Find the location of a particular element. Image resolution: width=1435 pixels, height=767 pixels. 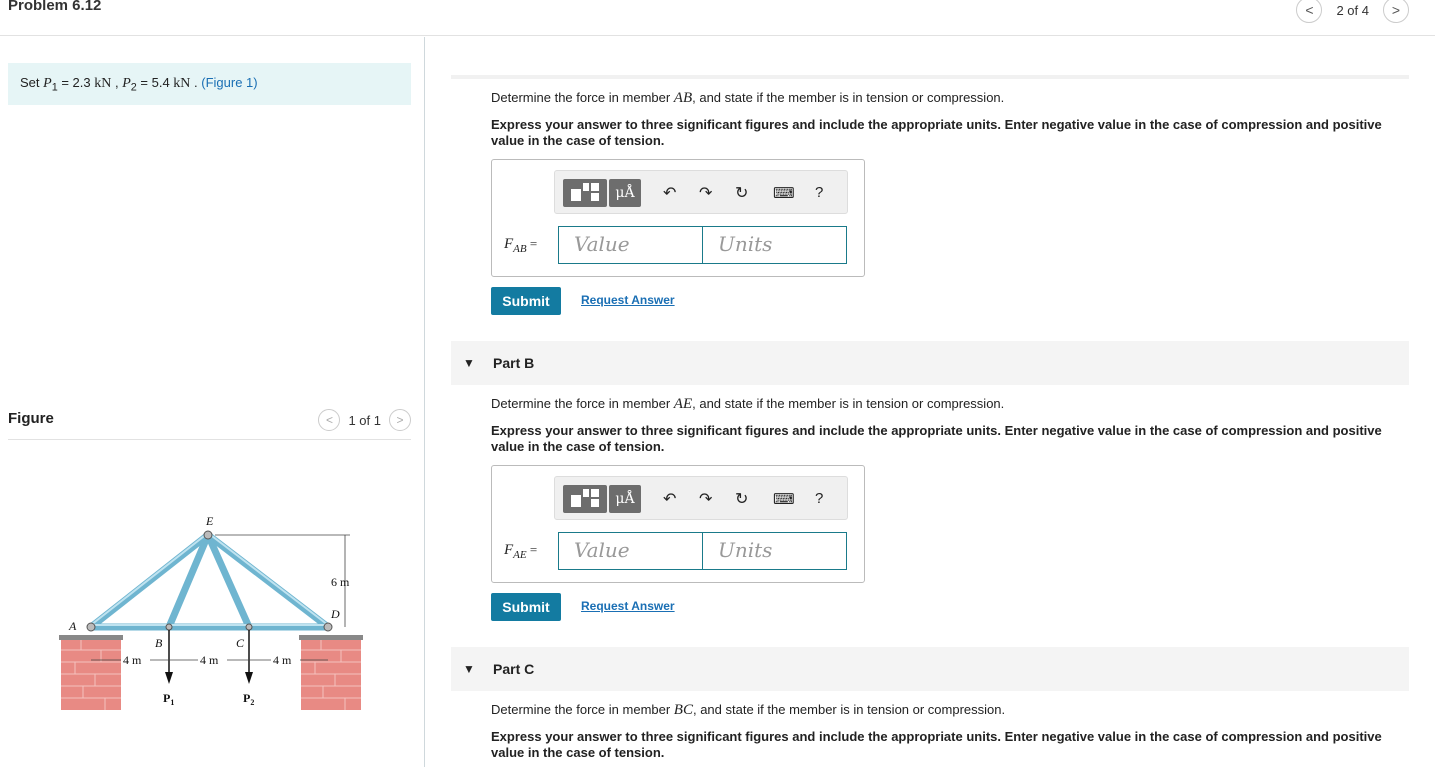

truss-members is located at coordinates (209, 581).